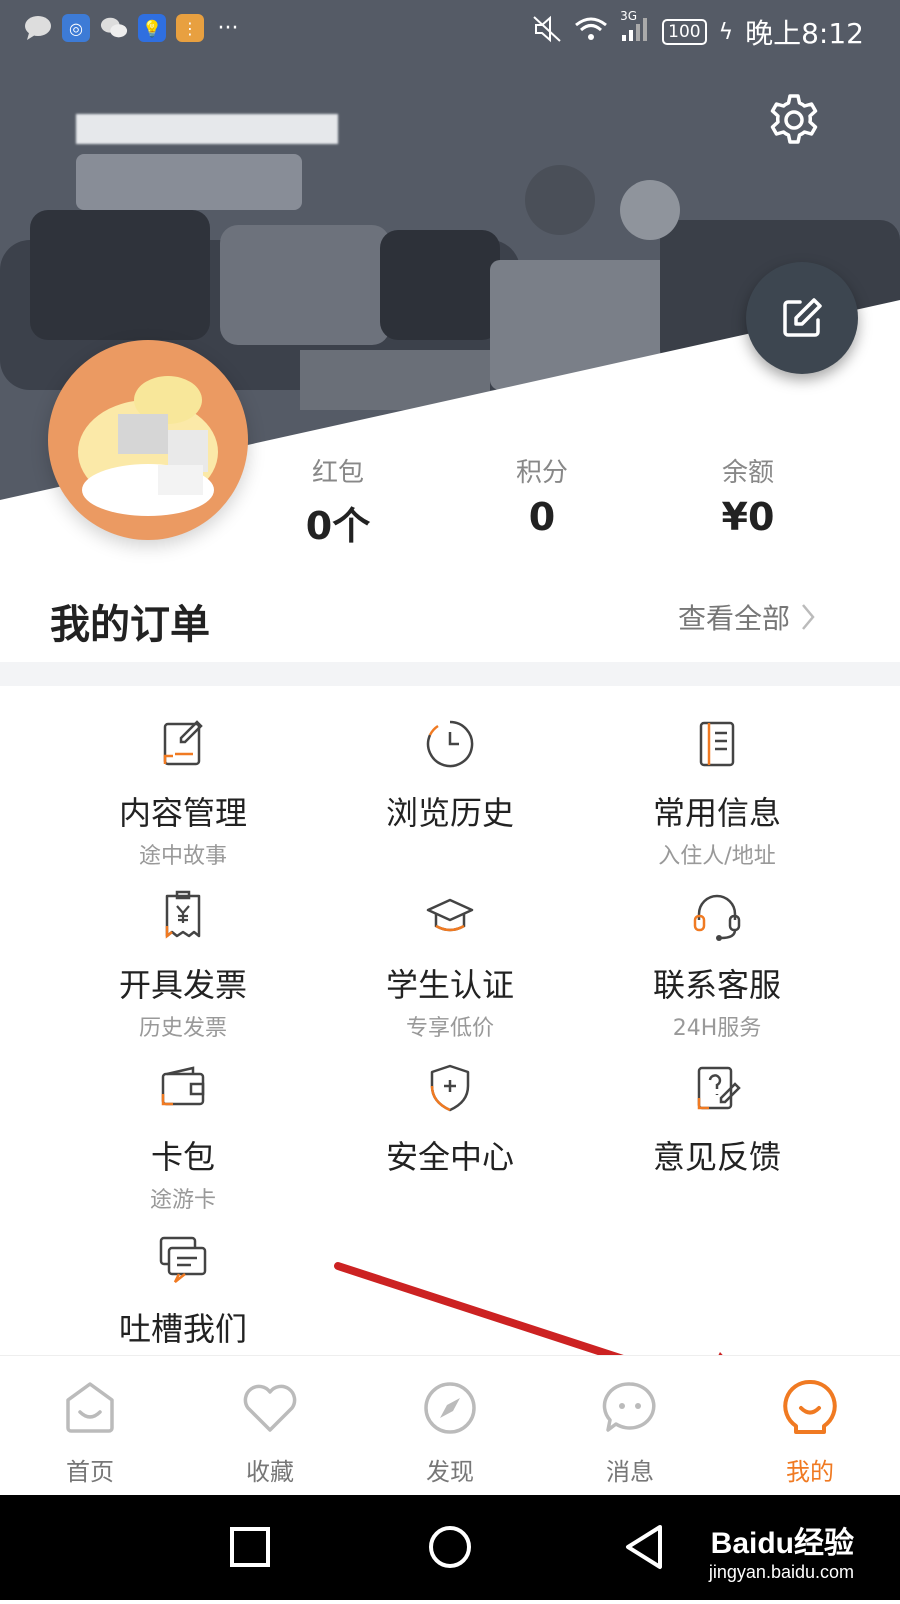 The width and height of the screenshot is (900, 1604). Describe the element at coordinates (90, 1407) in the screenshot. I see `home-icon` at that location.